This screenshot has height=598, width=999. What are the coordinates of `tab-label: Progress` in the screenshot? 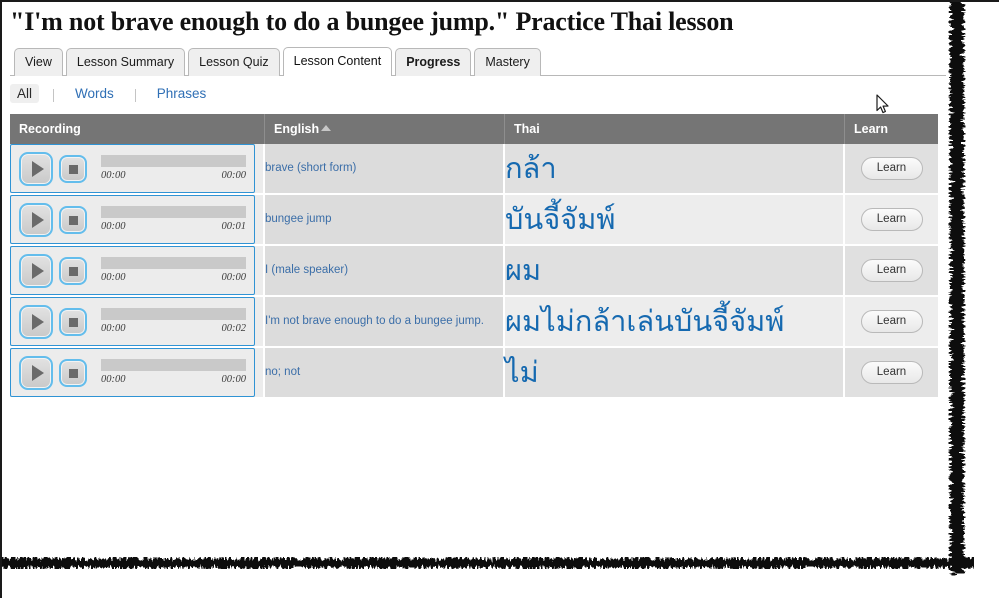 It's located at (433, 62).